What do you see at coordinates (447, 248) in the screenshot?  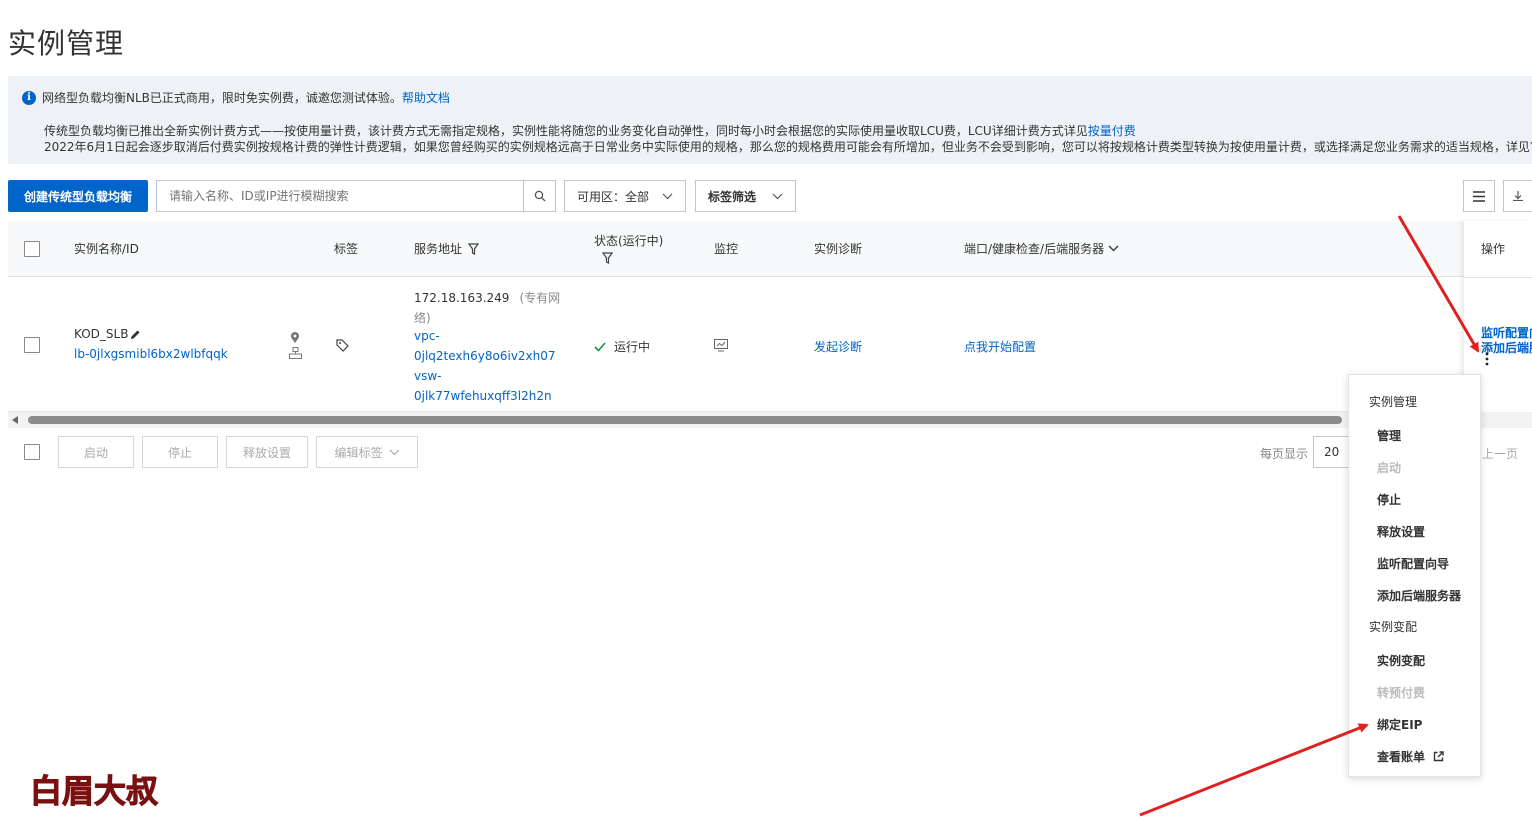 I see `col-address: 服务地址` at bounding box center [447, 248].